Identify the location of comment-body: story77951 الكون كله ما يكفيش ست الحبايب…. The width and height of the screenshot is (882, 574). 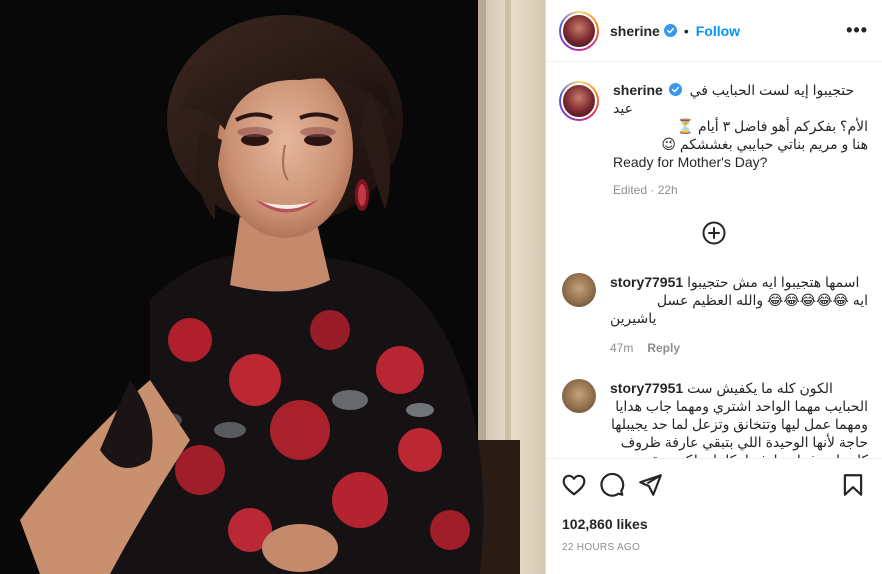
(739, 418).